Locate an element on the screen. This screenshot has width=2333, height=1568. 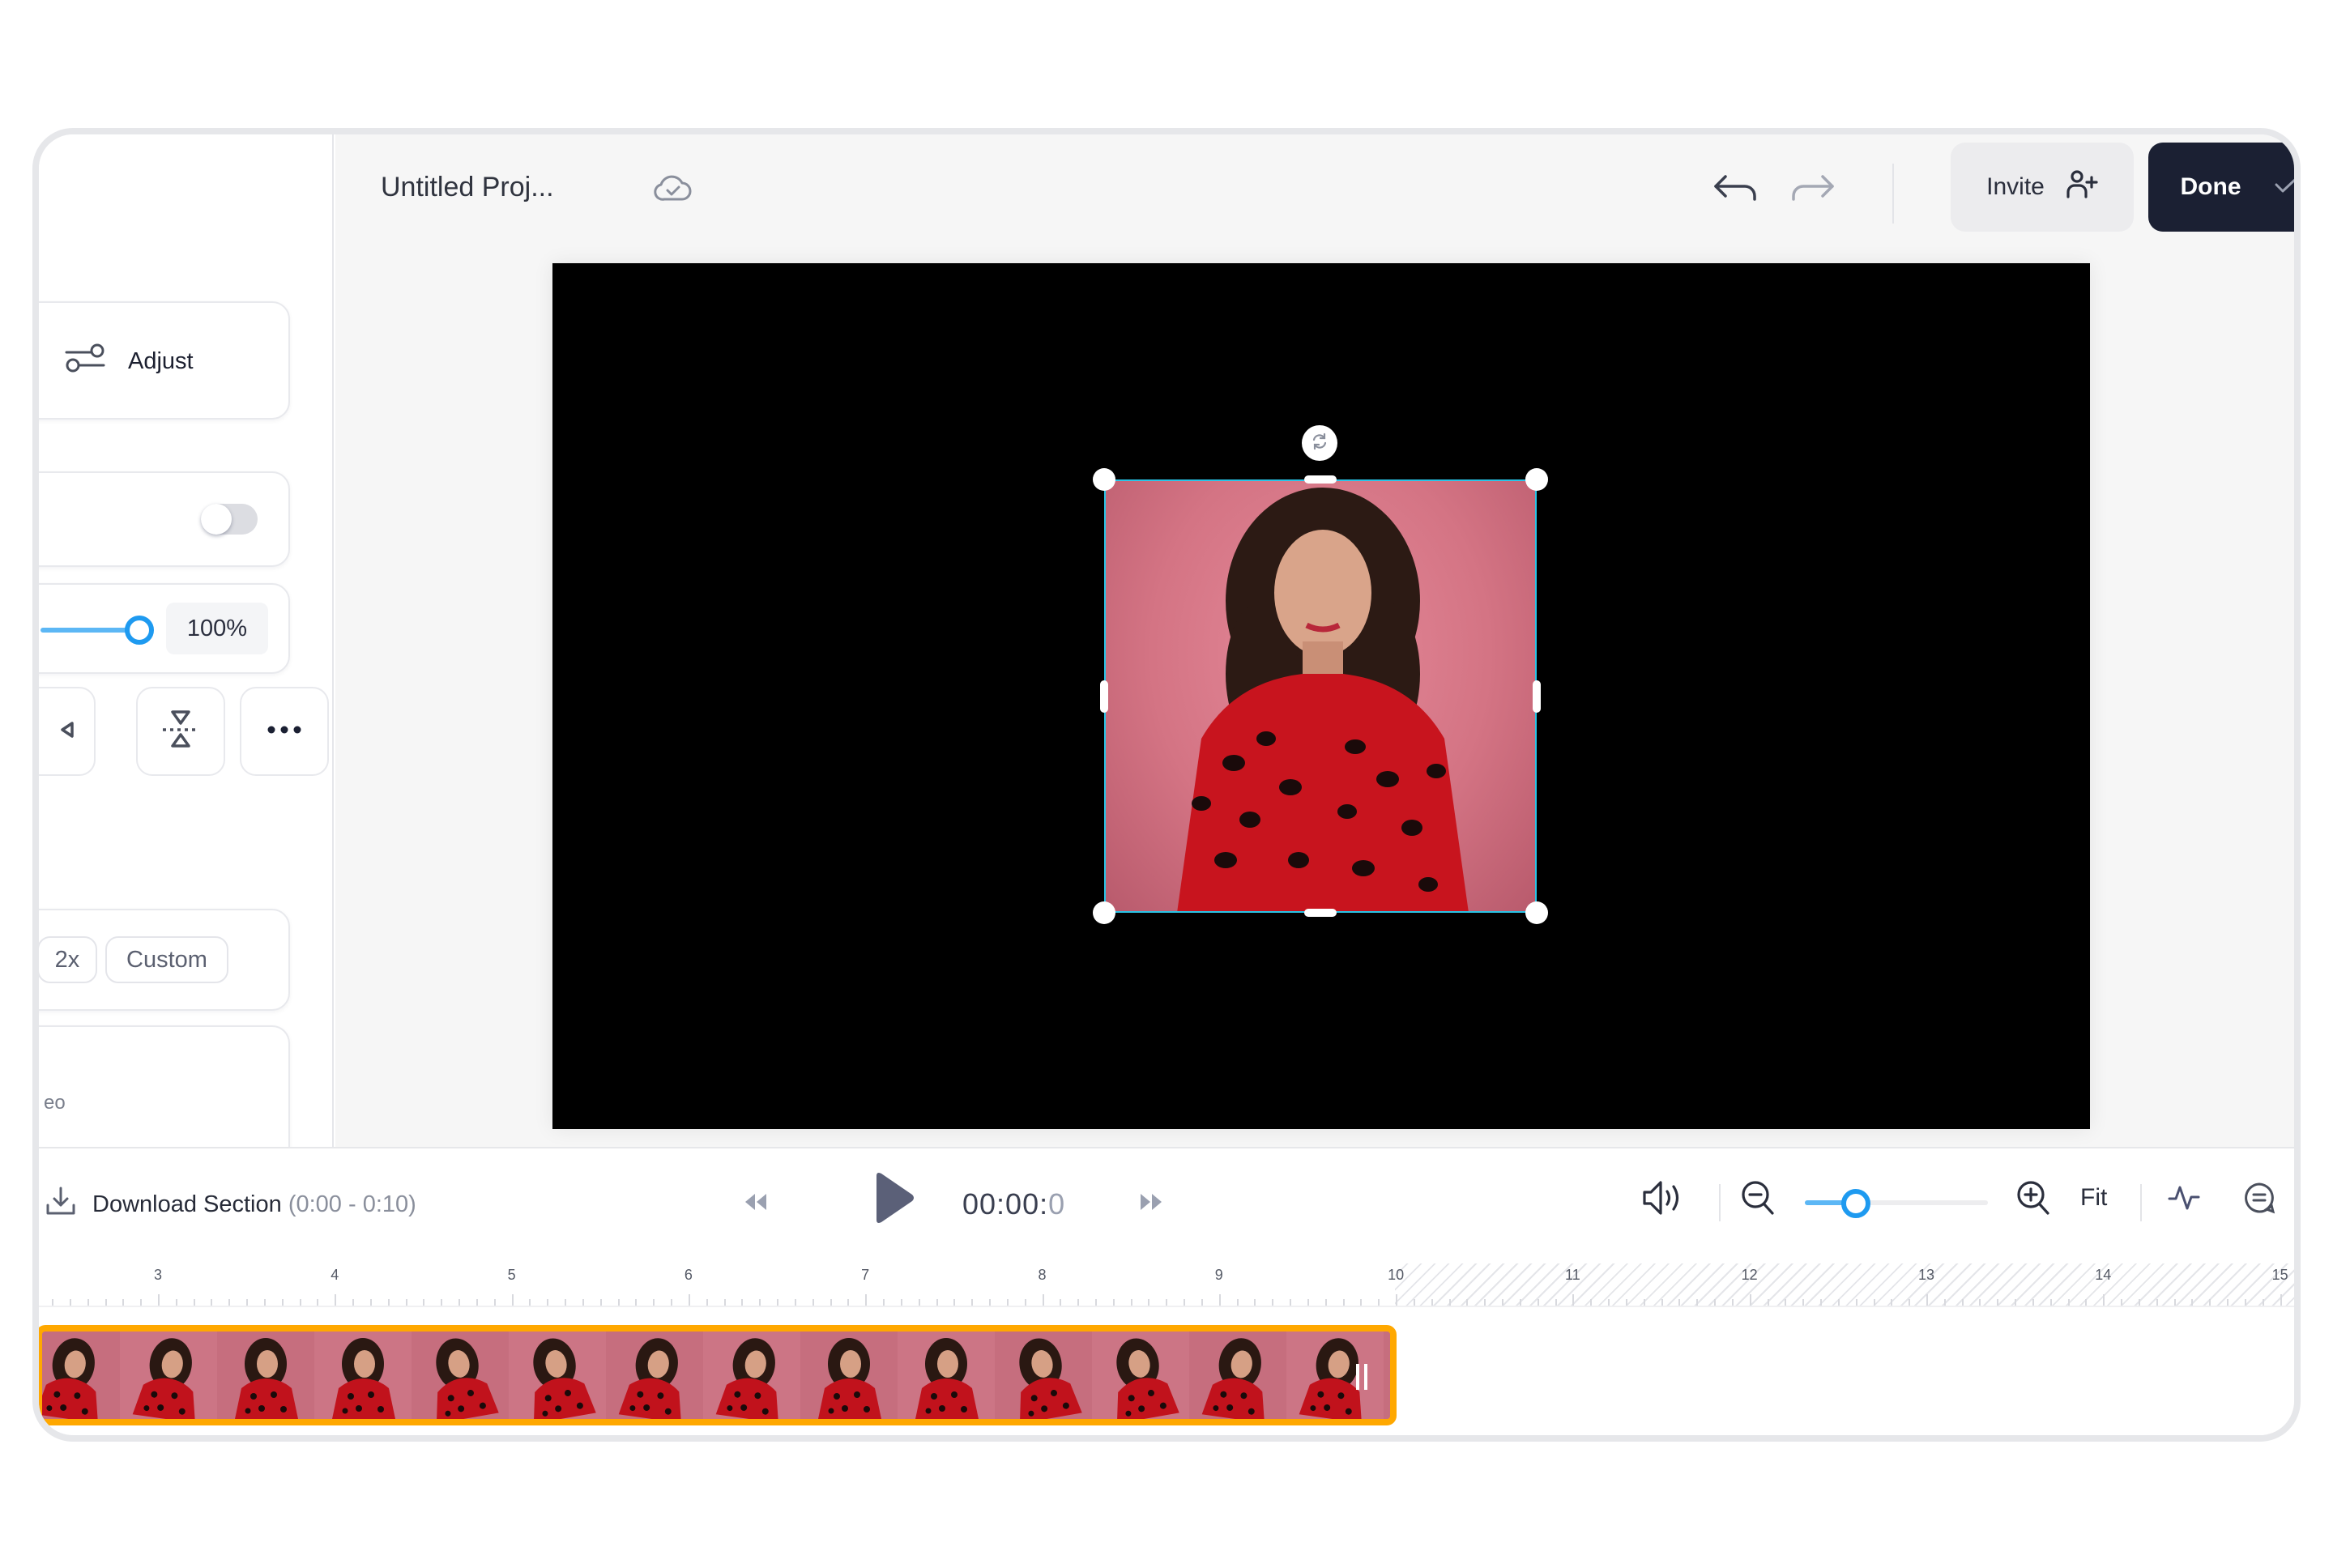
captions-icon is located at coordinates (2259, 1200).